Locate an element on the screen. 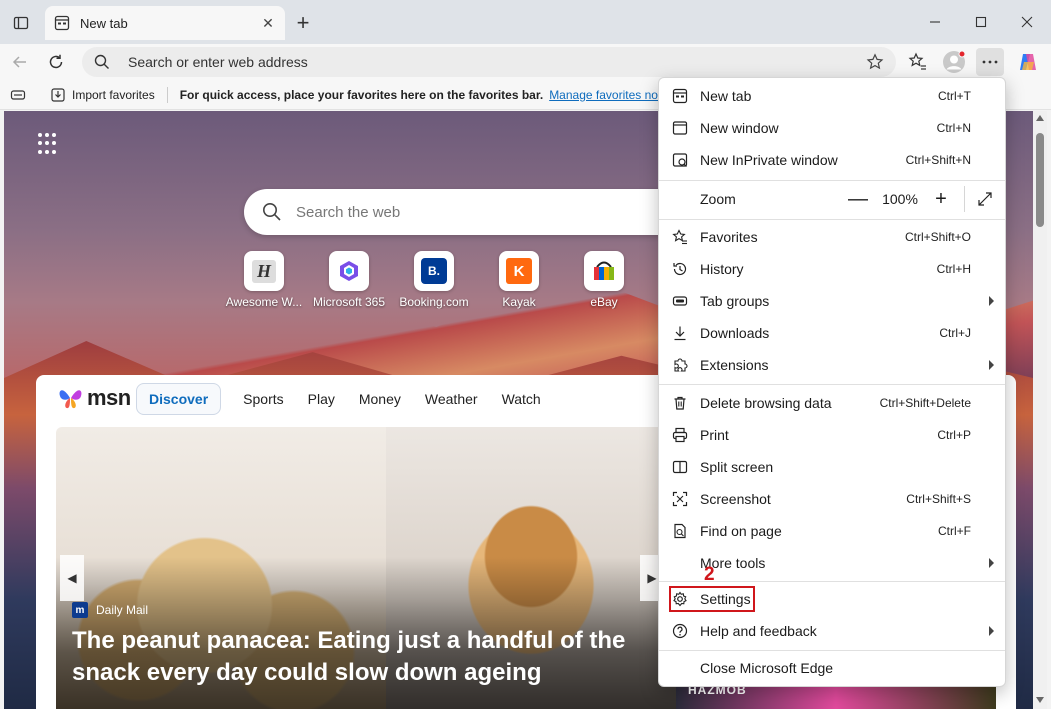 This screenshot has height=709, width=1051. menu-item-shortcut: Ctrl+F is located at coordinates (954, 531).